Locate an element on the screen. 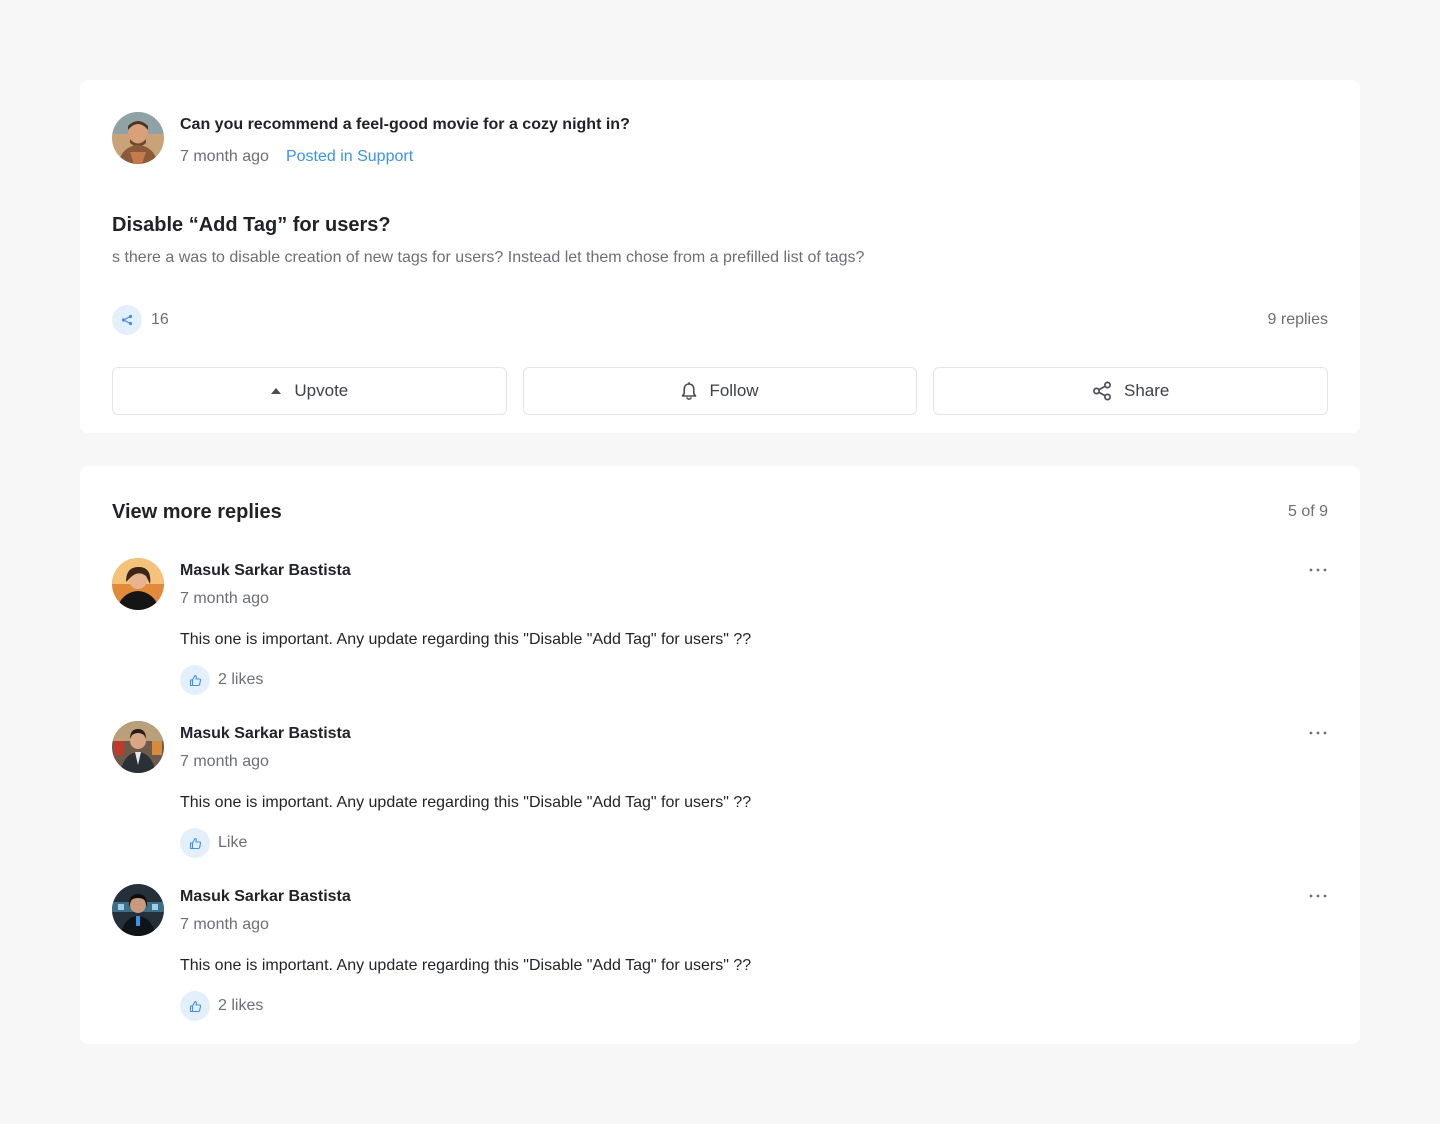 The width and height of the screenshot is (1440, 1124). reply-like-button: Like is located at coordinates (754, 843).